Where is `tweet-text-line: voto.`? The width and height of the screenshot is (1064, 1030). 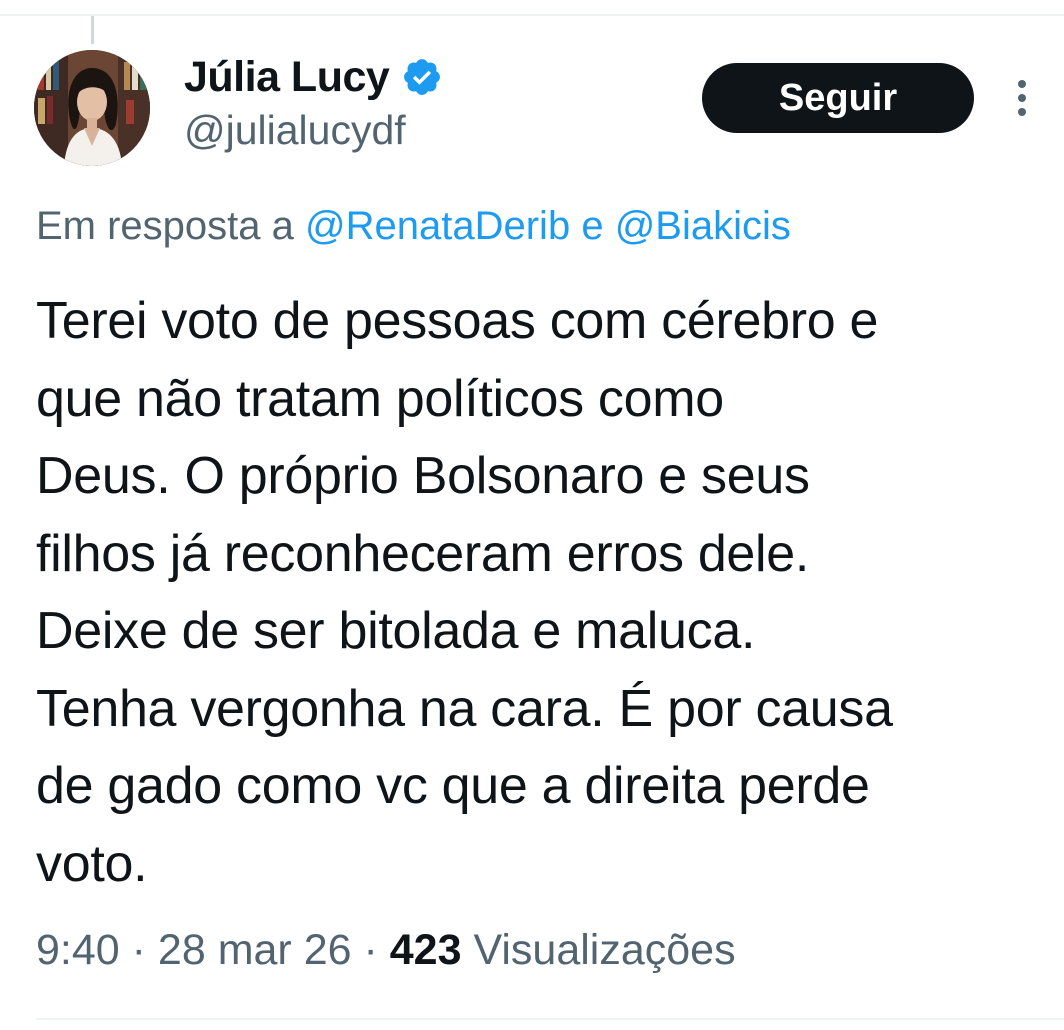
tweet-text-line: voto. is located at coordinates (92, 863).